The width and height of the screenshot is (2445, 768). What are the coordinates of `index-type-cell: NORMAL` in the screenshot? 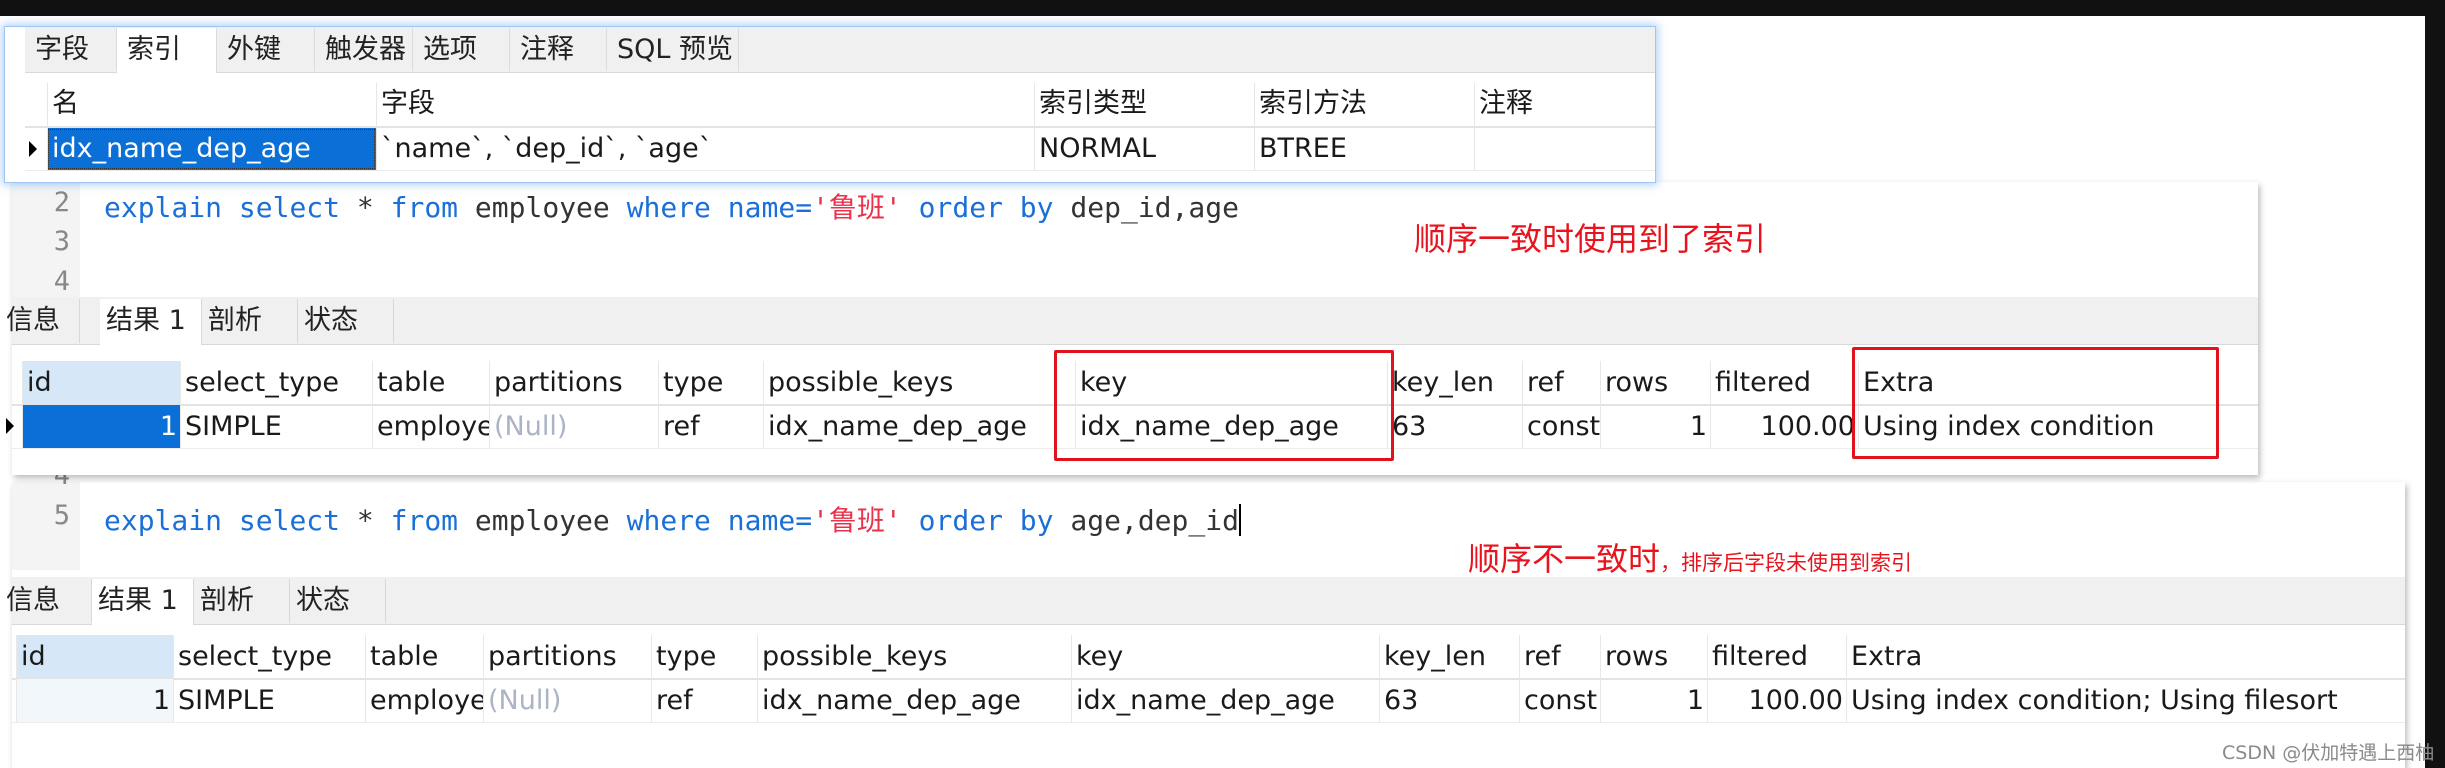 It's located at (1144, 149).